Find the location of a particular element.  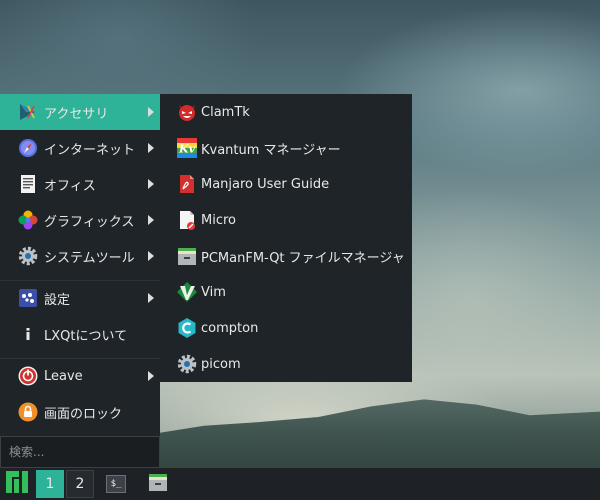

lock-icon is located at coordinates (28, 412).